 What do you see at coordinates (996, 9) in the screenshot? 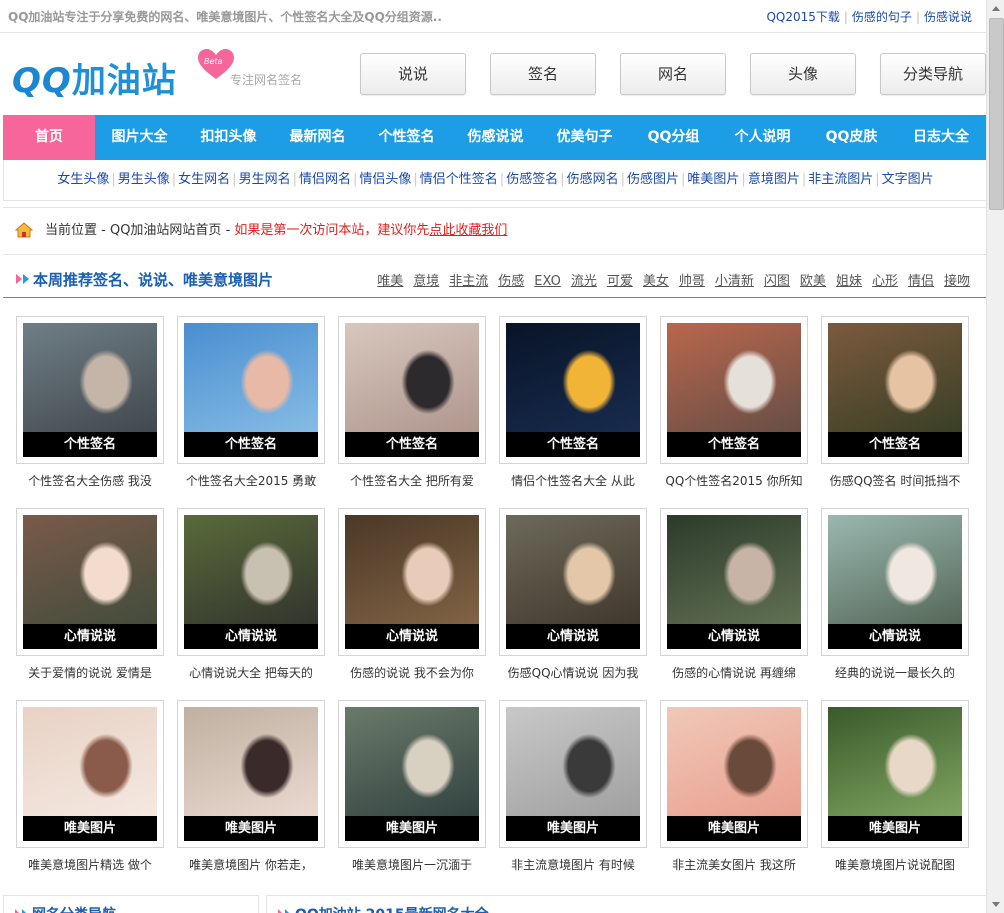
I see `scroll-up-arrow-icon` at bounding box center [996, 9].